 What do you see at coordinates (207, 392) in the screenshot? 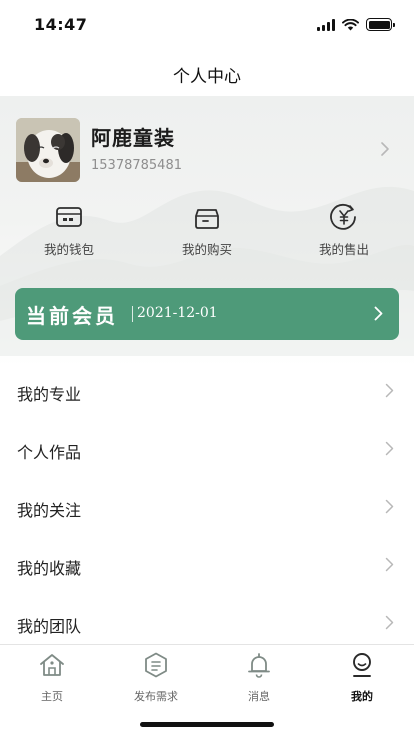
I see `menu-item-profession: 我的专业` at bounding box center [207, 392].